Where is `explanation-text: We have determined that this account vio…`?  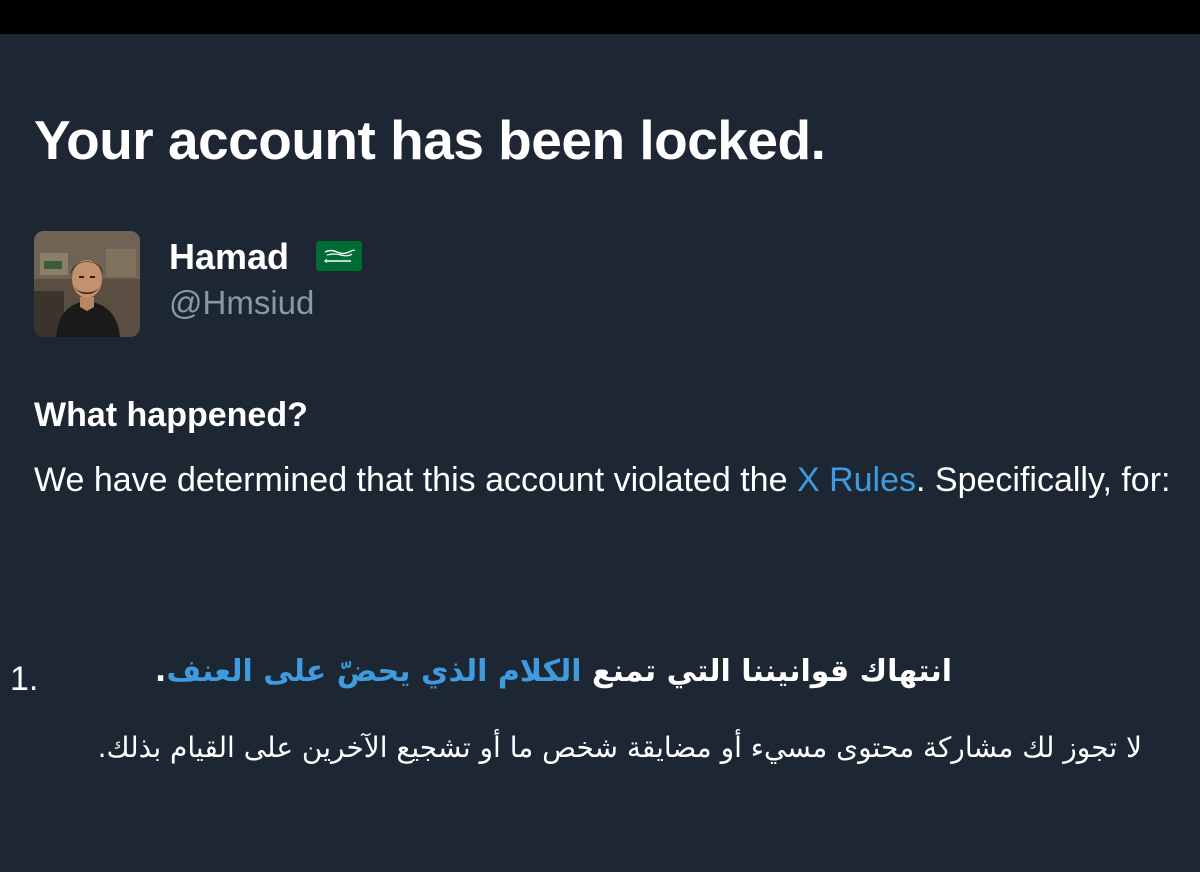
explanation-text: We have determined that this account vio… is located at coordinates (604, 480).